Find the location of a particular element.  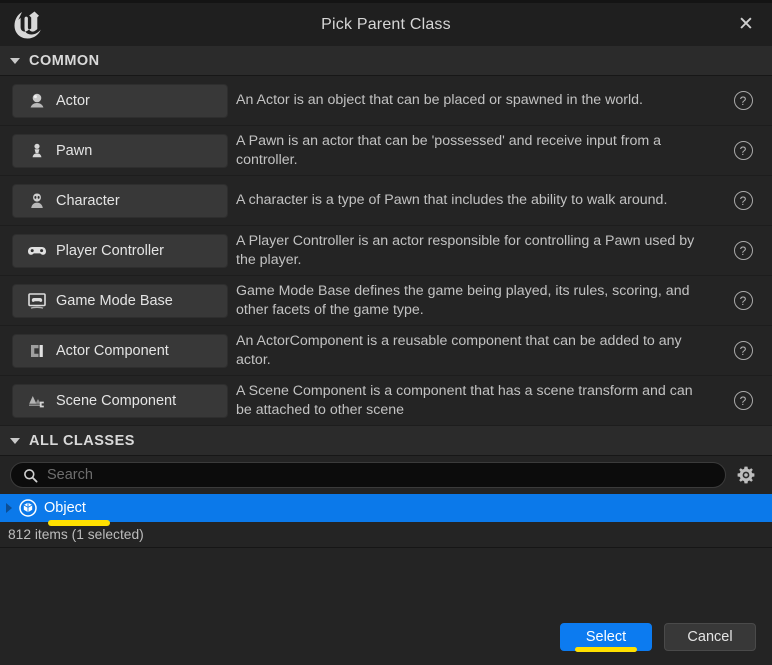

section-header-all-classes-label: ALL CLASSES is located at coordinates (82, 440).